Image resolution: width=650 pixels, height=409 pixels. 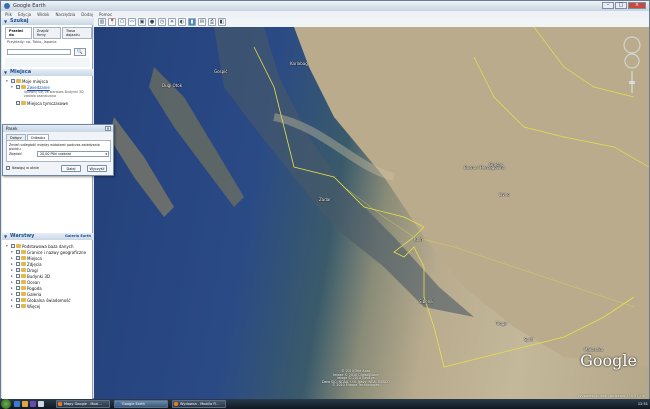 What do you see at coordinates (18, 33) in the screenshot?
I see `tab-fly-to: Przeleć do` at bounding box center [18, 33].